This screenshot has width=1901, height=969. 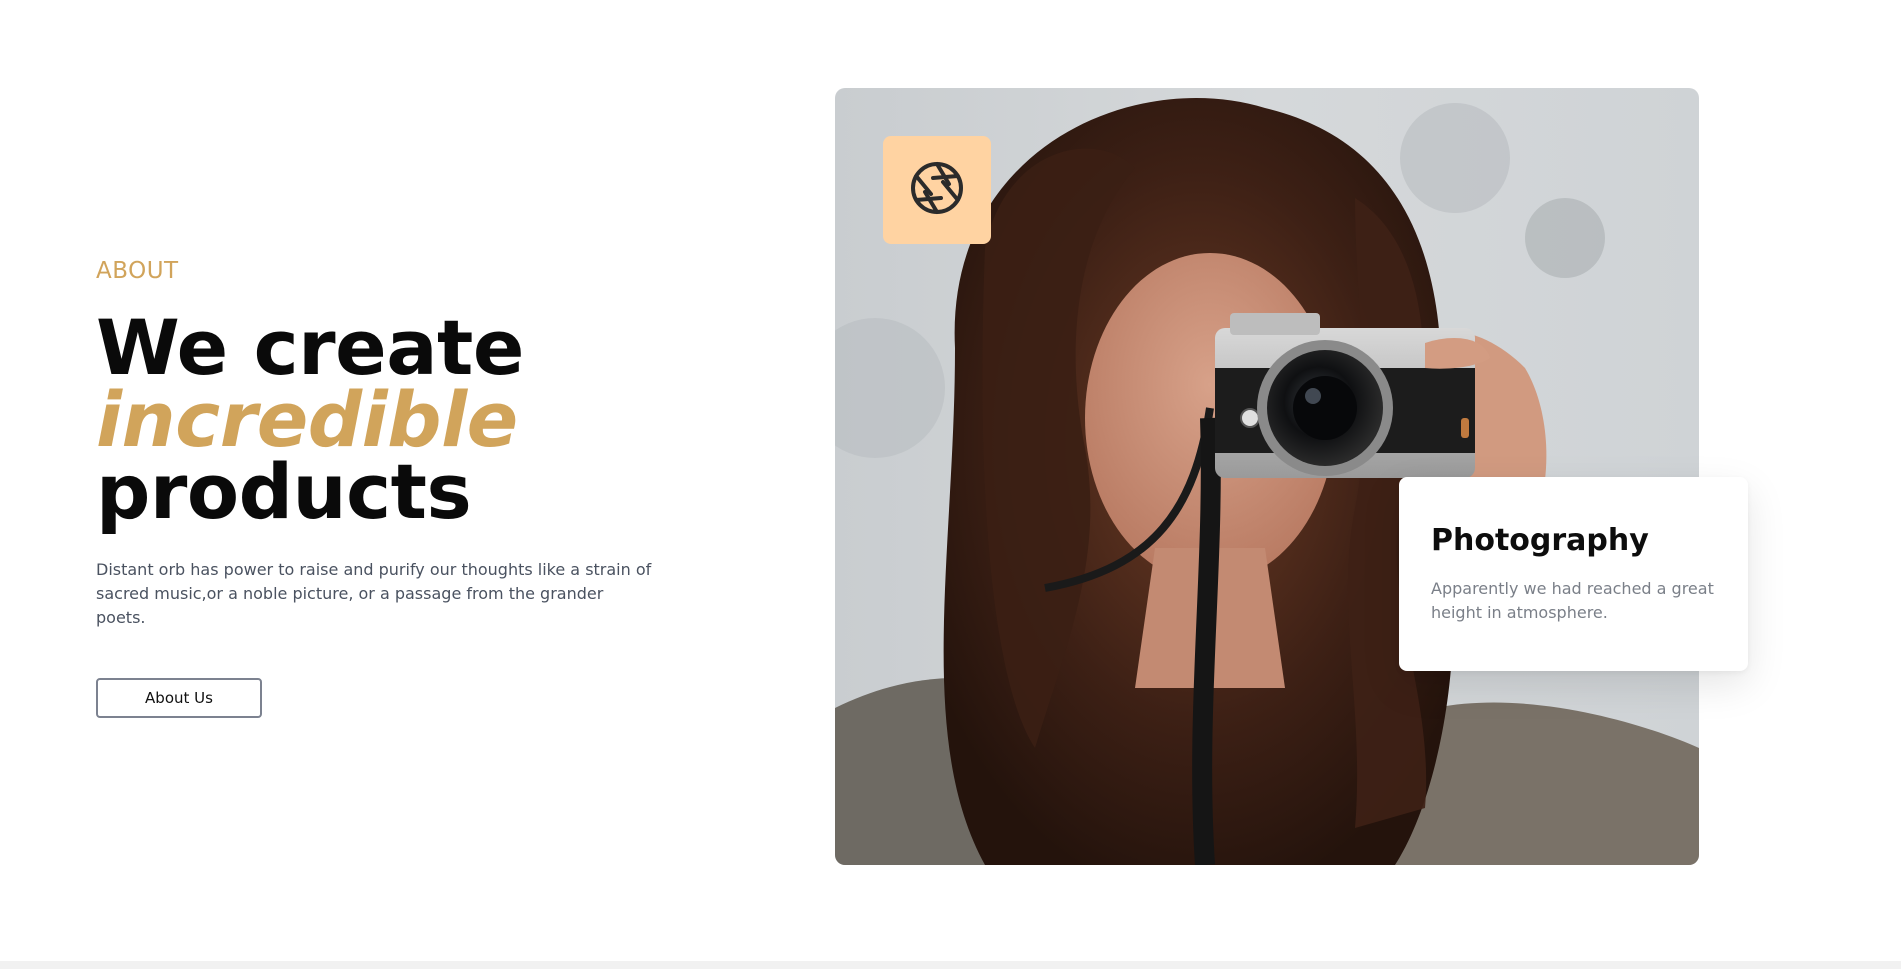 I want to click on about-us-button: About Us, so click(x=179, y=698).